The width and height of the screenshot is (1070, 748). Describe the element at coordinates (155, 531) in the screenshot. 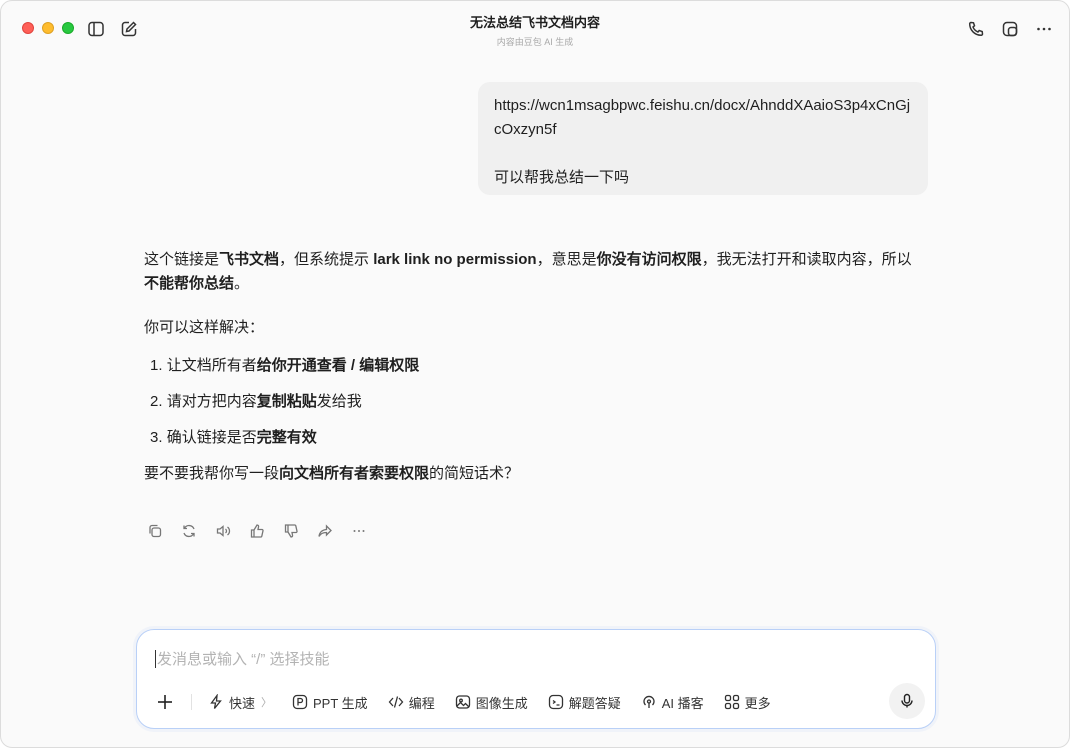

I see `copy-icon` at that location.